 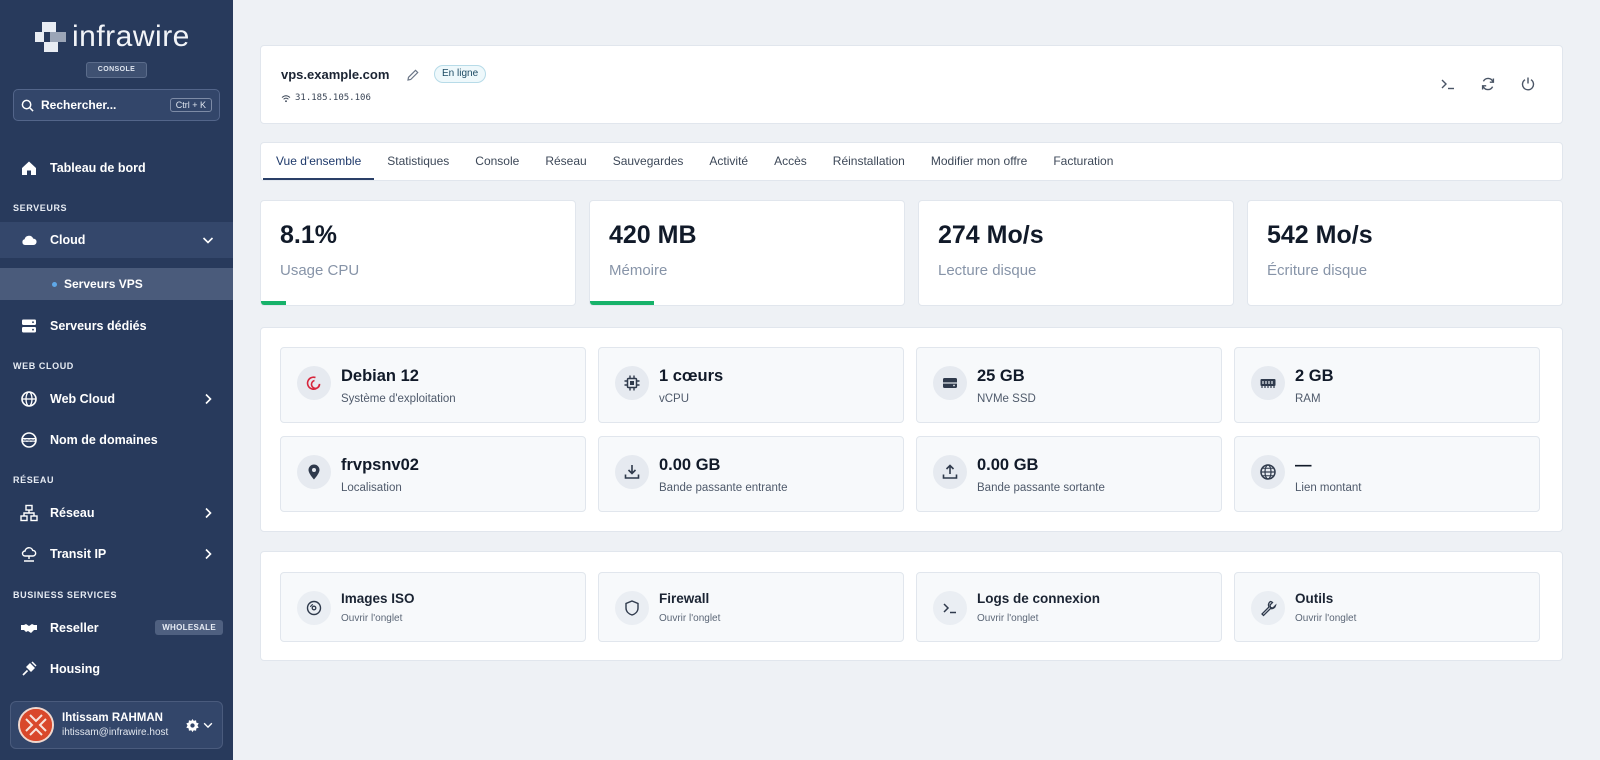 What do you see at coordinates (319, 161) in the screenshot?
I see `tab-overview: Vue d'ensemble` at bounding box center [319, 161].